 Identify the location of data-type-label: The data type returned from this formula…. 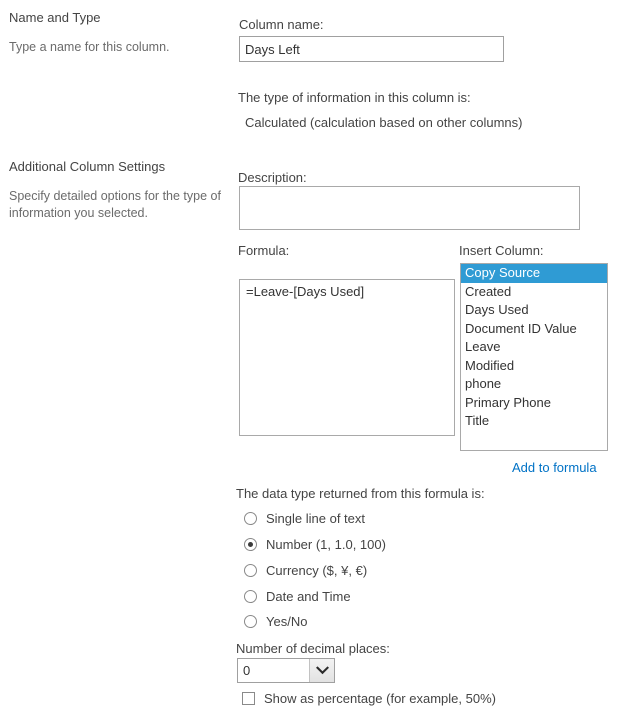
(360, 493).